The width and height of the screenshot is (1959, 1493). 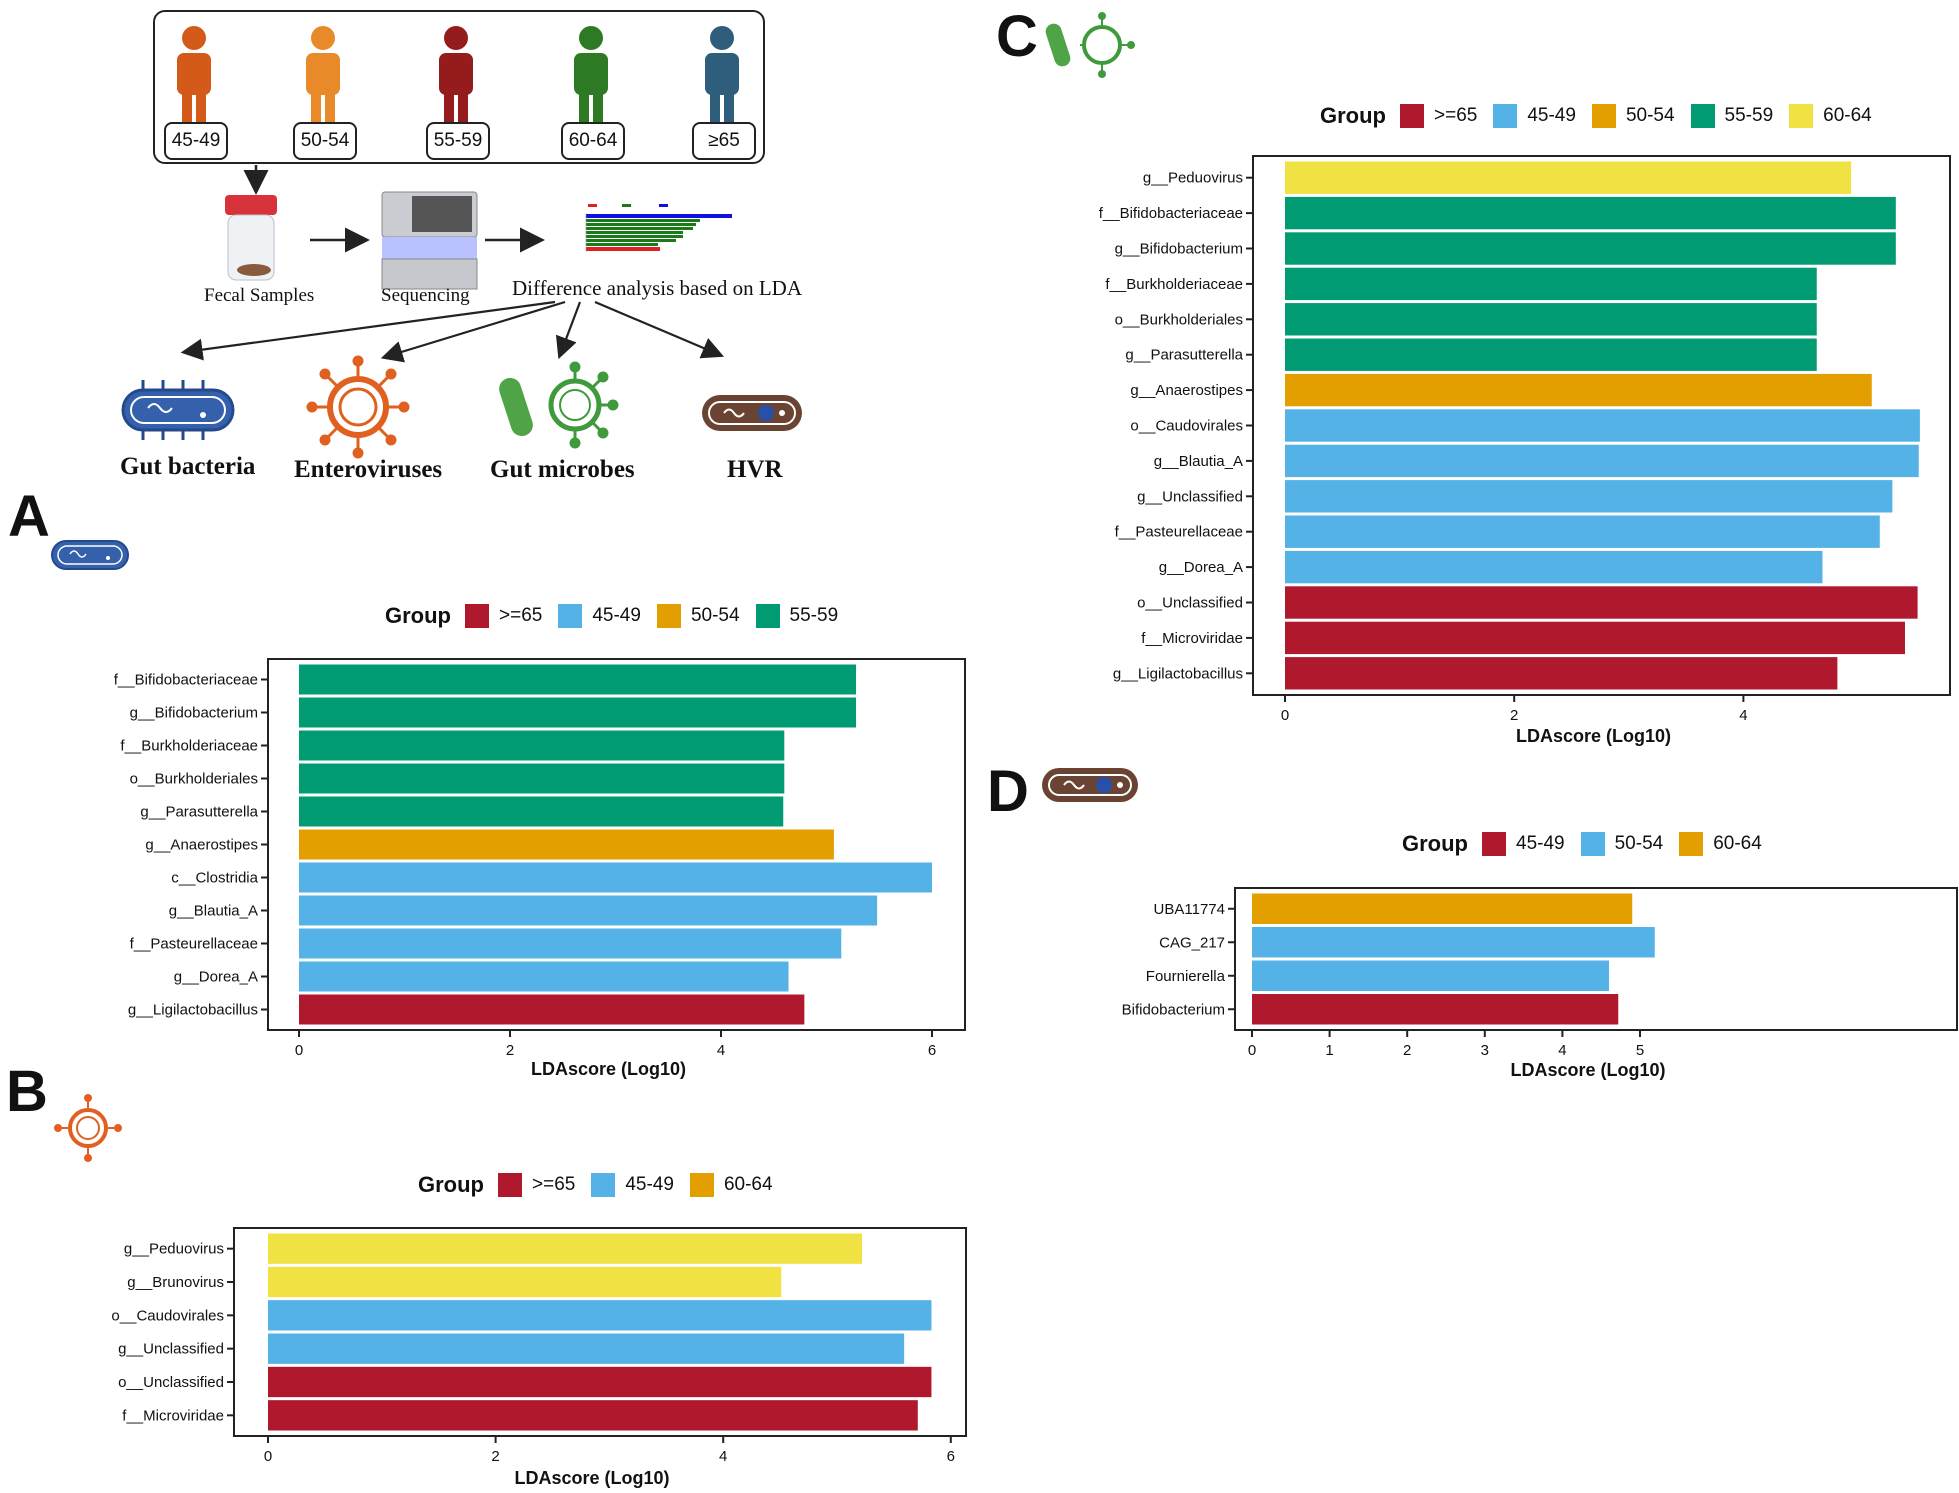 I want to click on x-tick-label: 5, so click(x=1640, y=1050).